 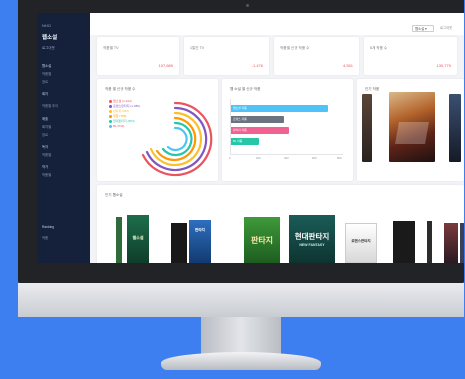 I want to click on bar-label: 판타지 작품, so click(x=240, y=130).